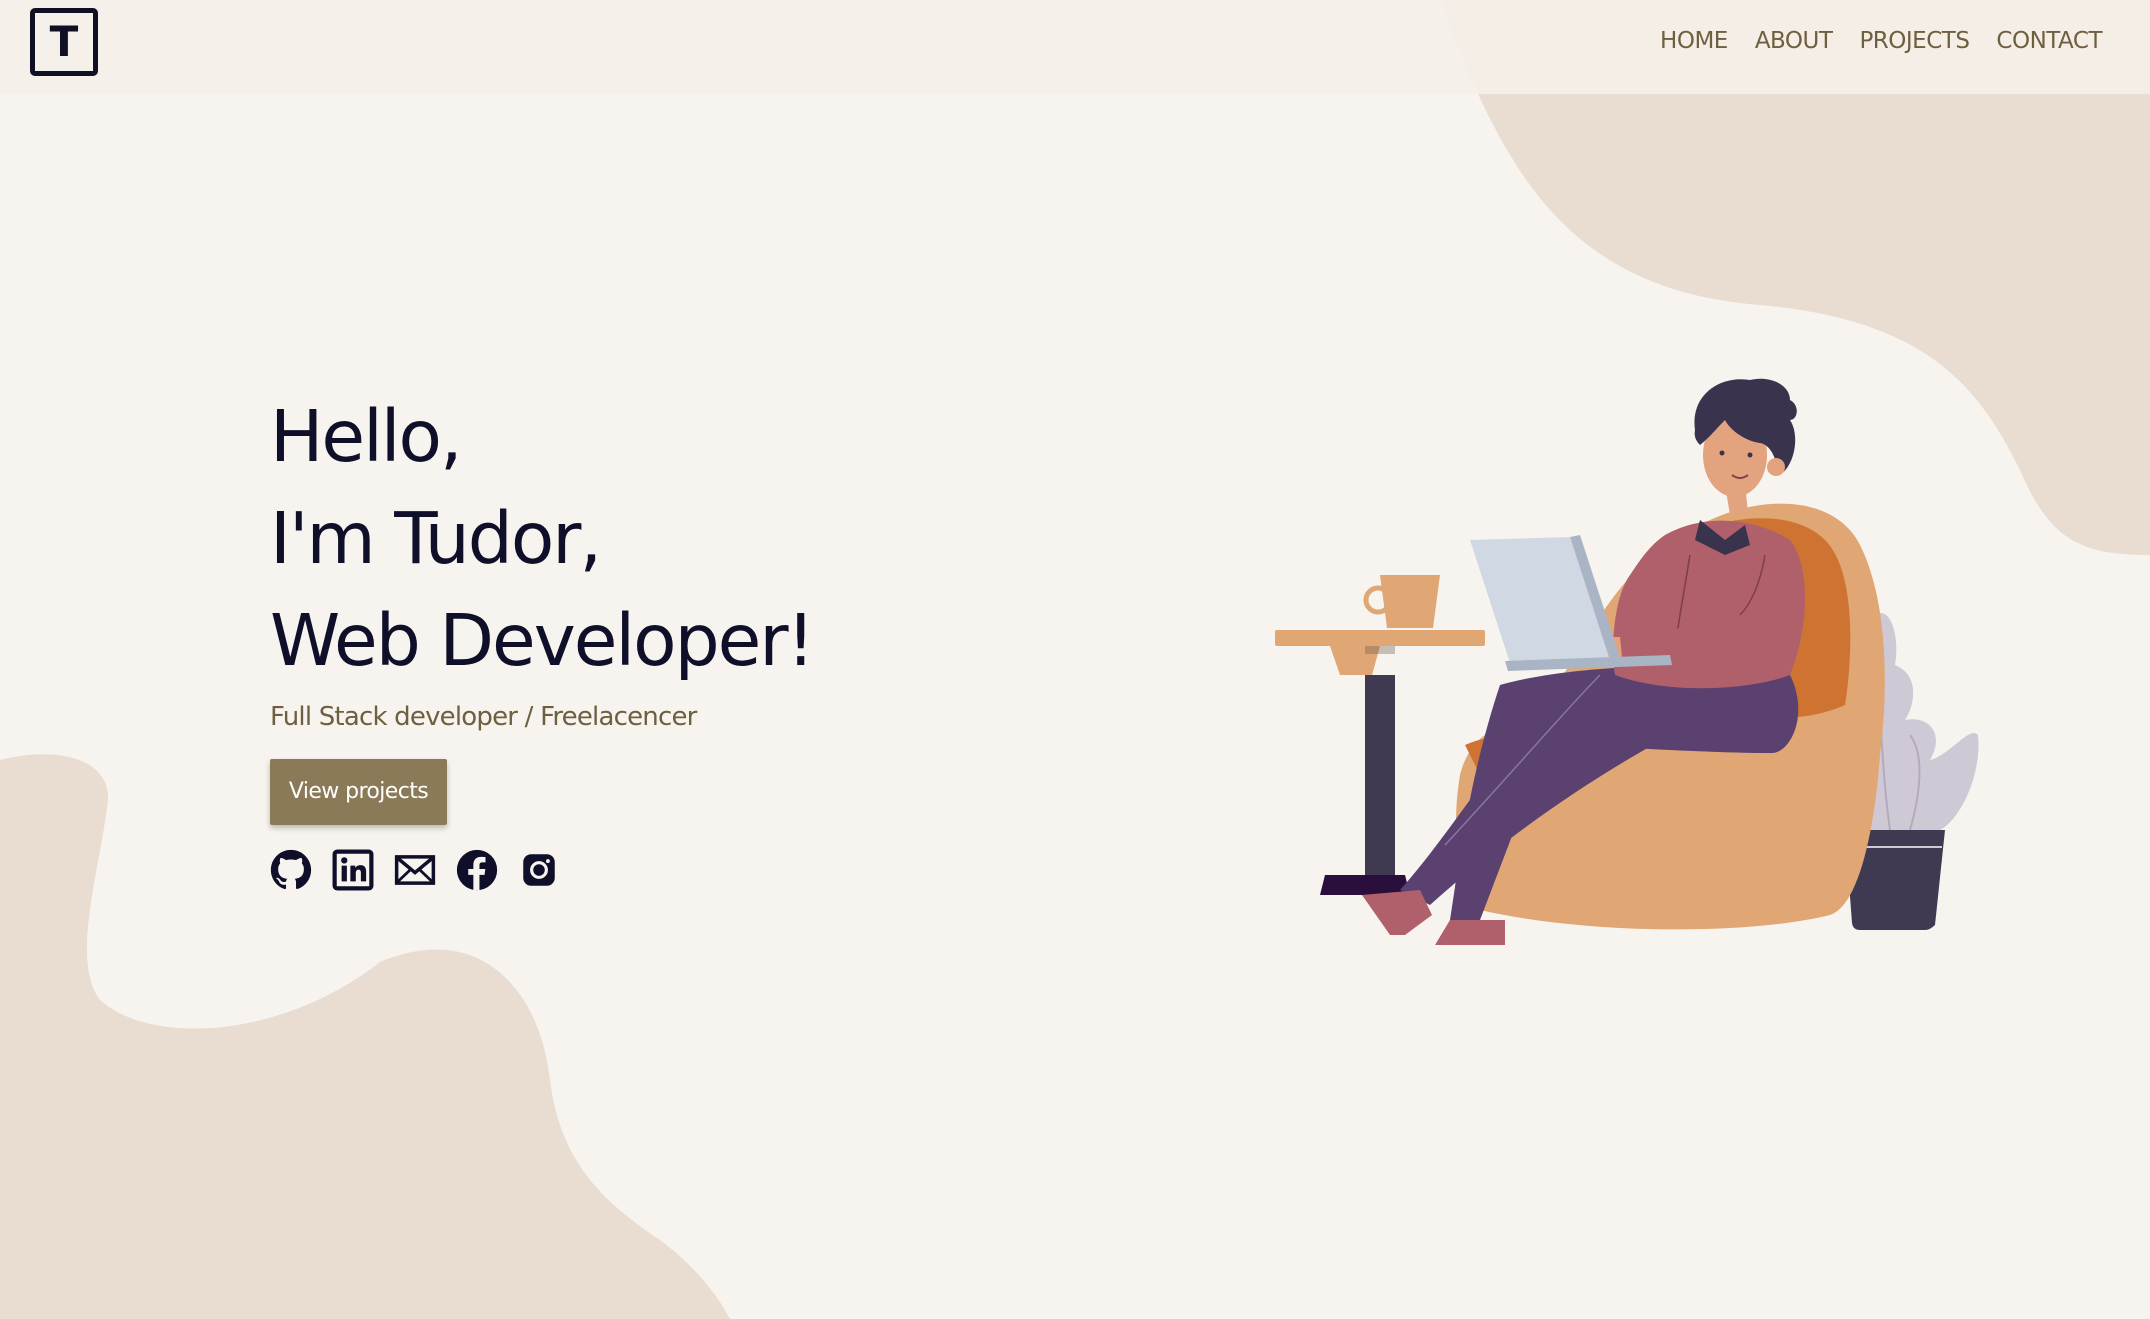 The height and width of the screenshot is (1319, 2150). I want to click on nav-contact-link: CONTACT, so click(2049, 41).